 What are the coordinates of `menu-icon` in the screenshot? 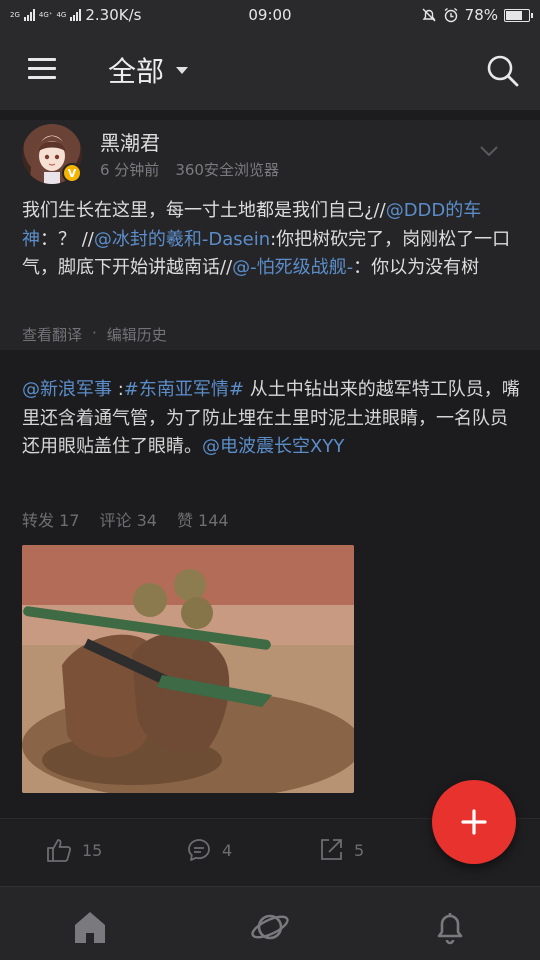 It's located at (42, 69).